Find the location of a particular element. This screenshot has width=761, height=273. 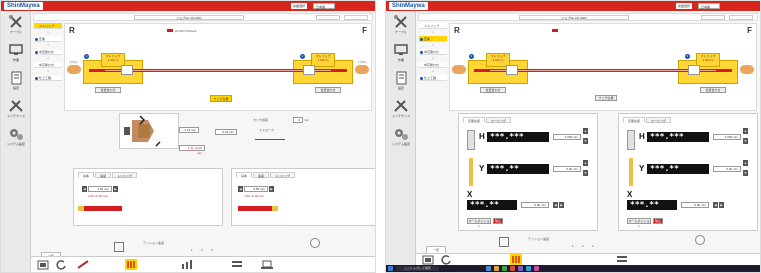

sensor-field: 0 is located at coordinates (298, 120).